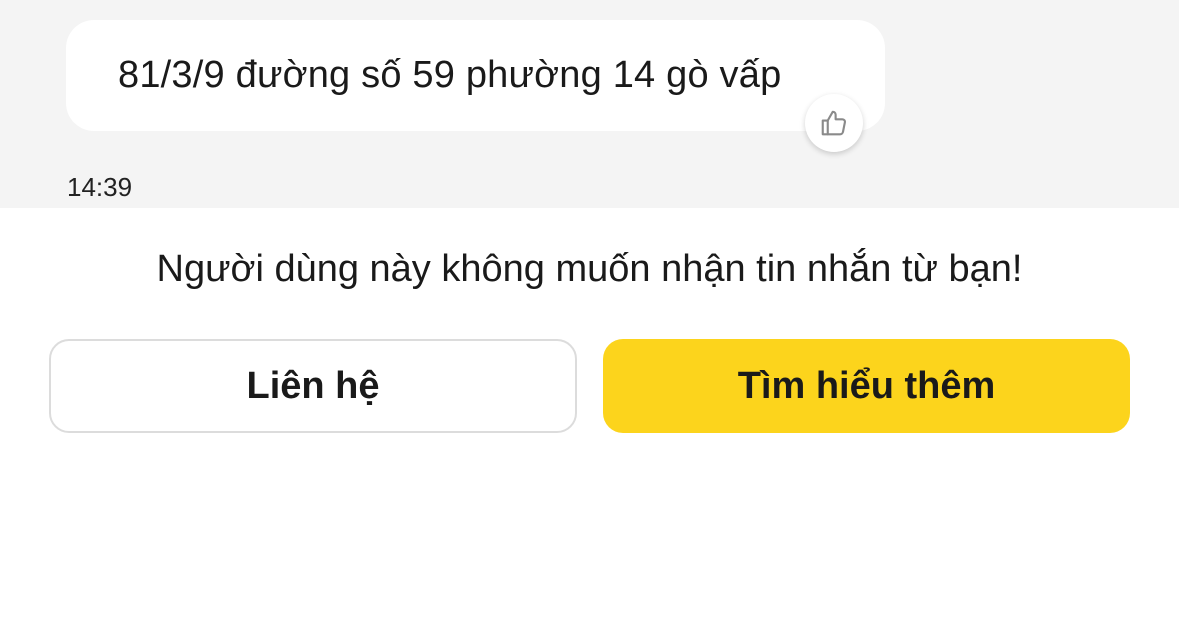 The width and height of the screenshot is (1179, 623). I want to click on contact-button: Liên hệ, so click(313, 386).